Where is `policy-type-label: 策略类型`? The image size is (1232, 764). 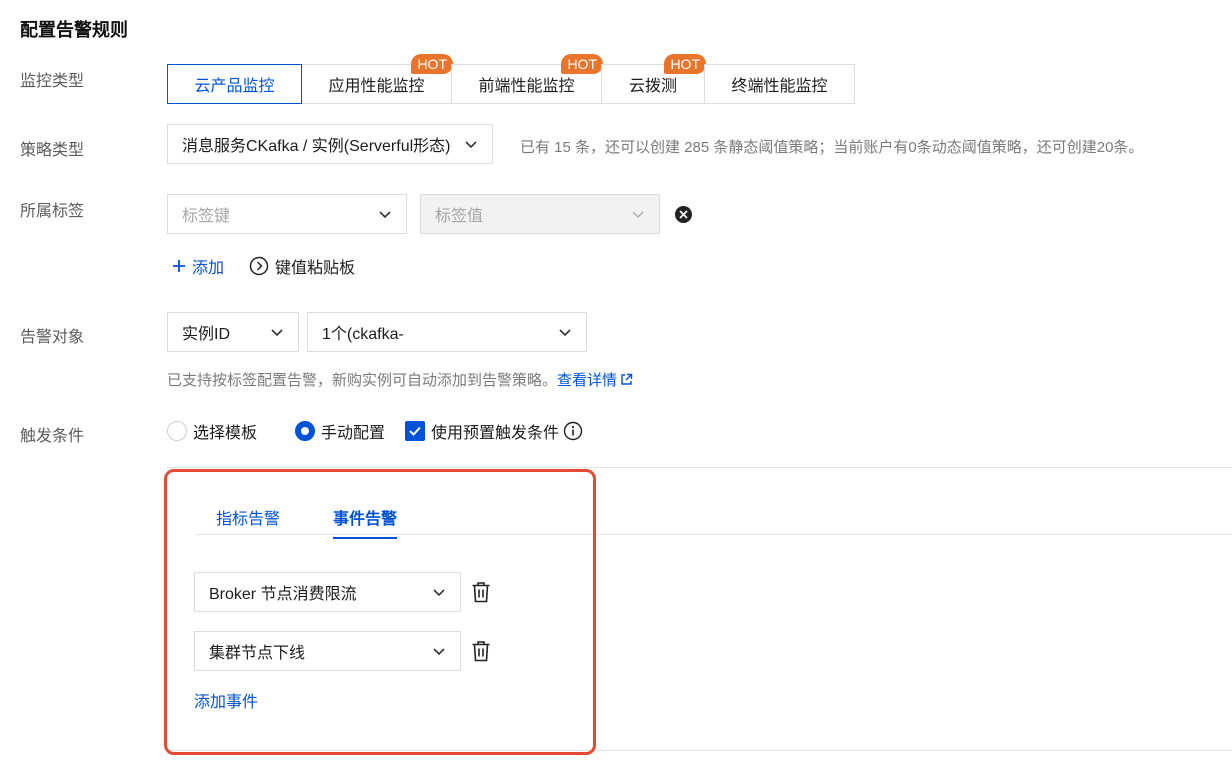 policy-type-label: 策略类型 is located at coordinates (52, 150).